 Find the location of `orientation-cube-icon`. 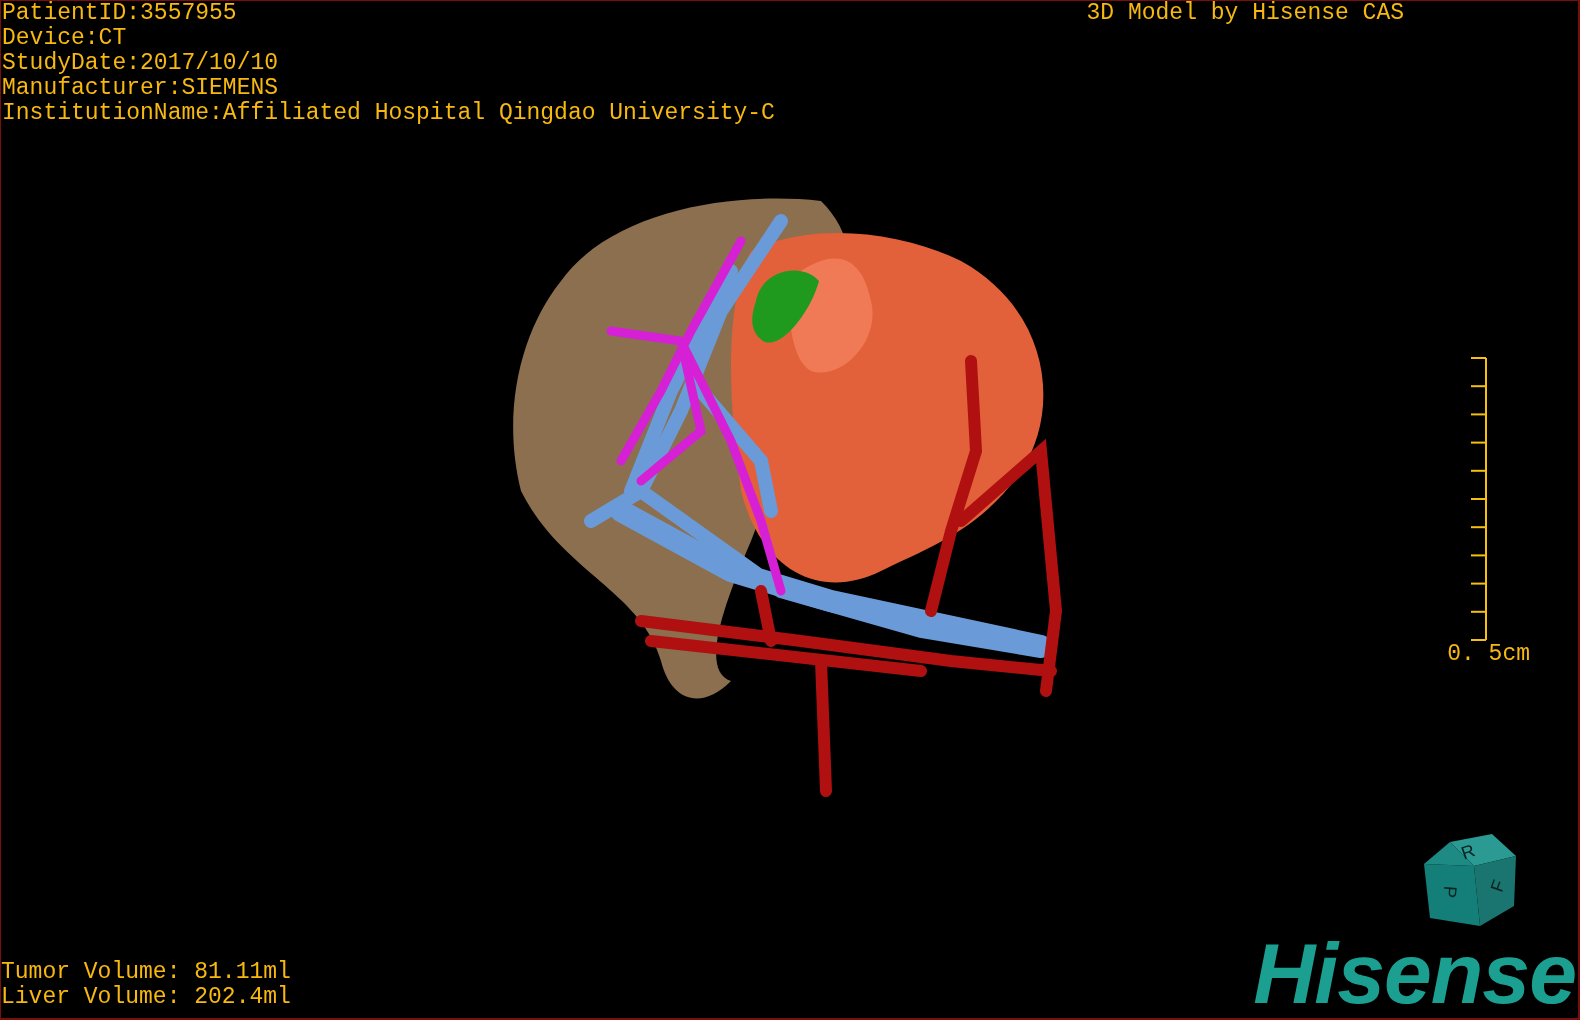

orientation-cube-icon is located at coordinates (1470, 880).